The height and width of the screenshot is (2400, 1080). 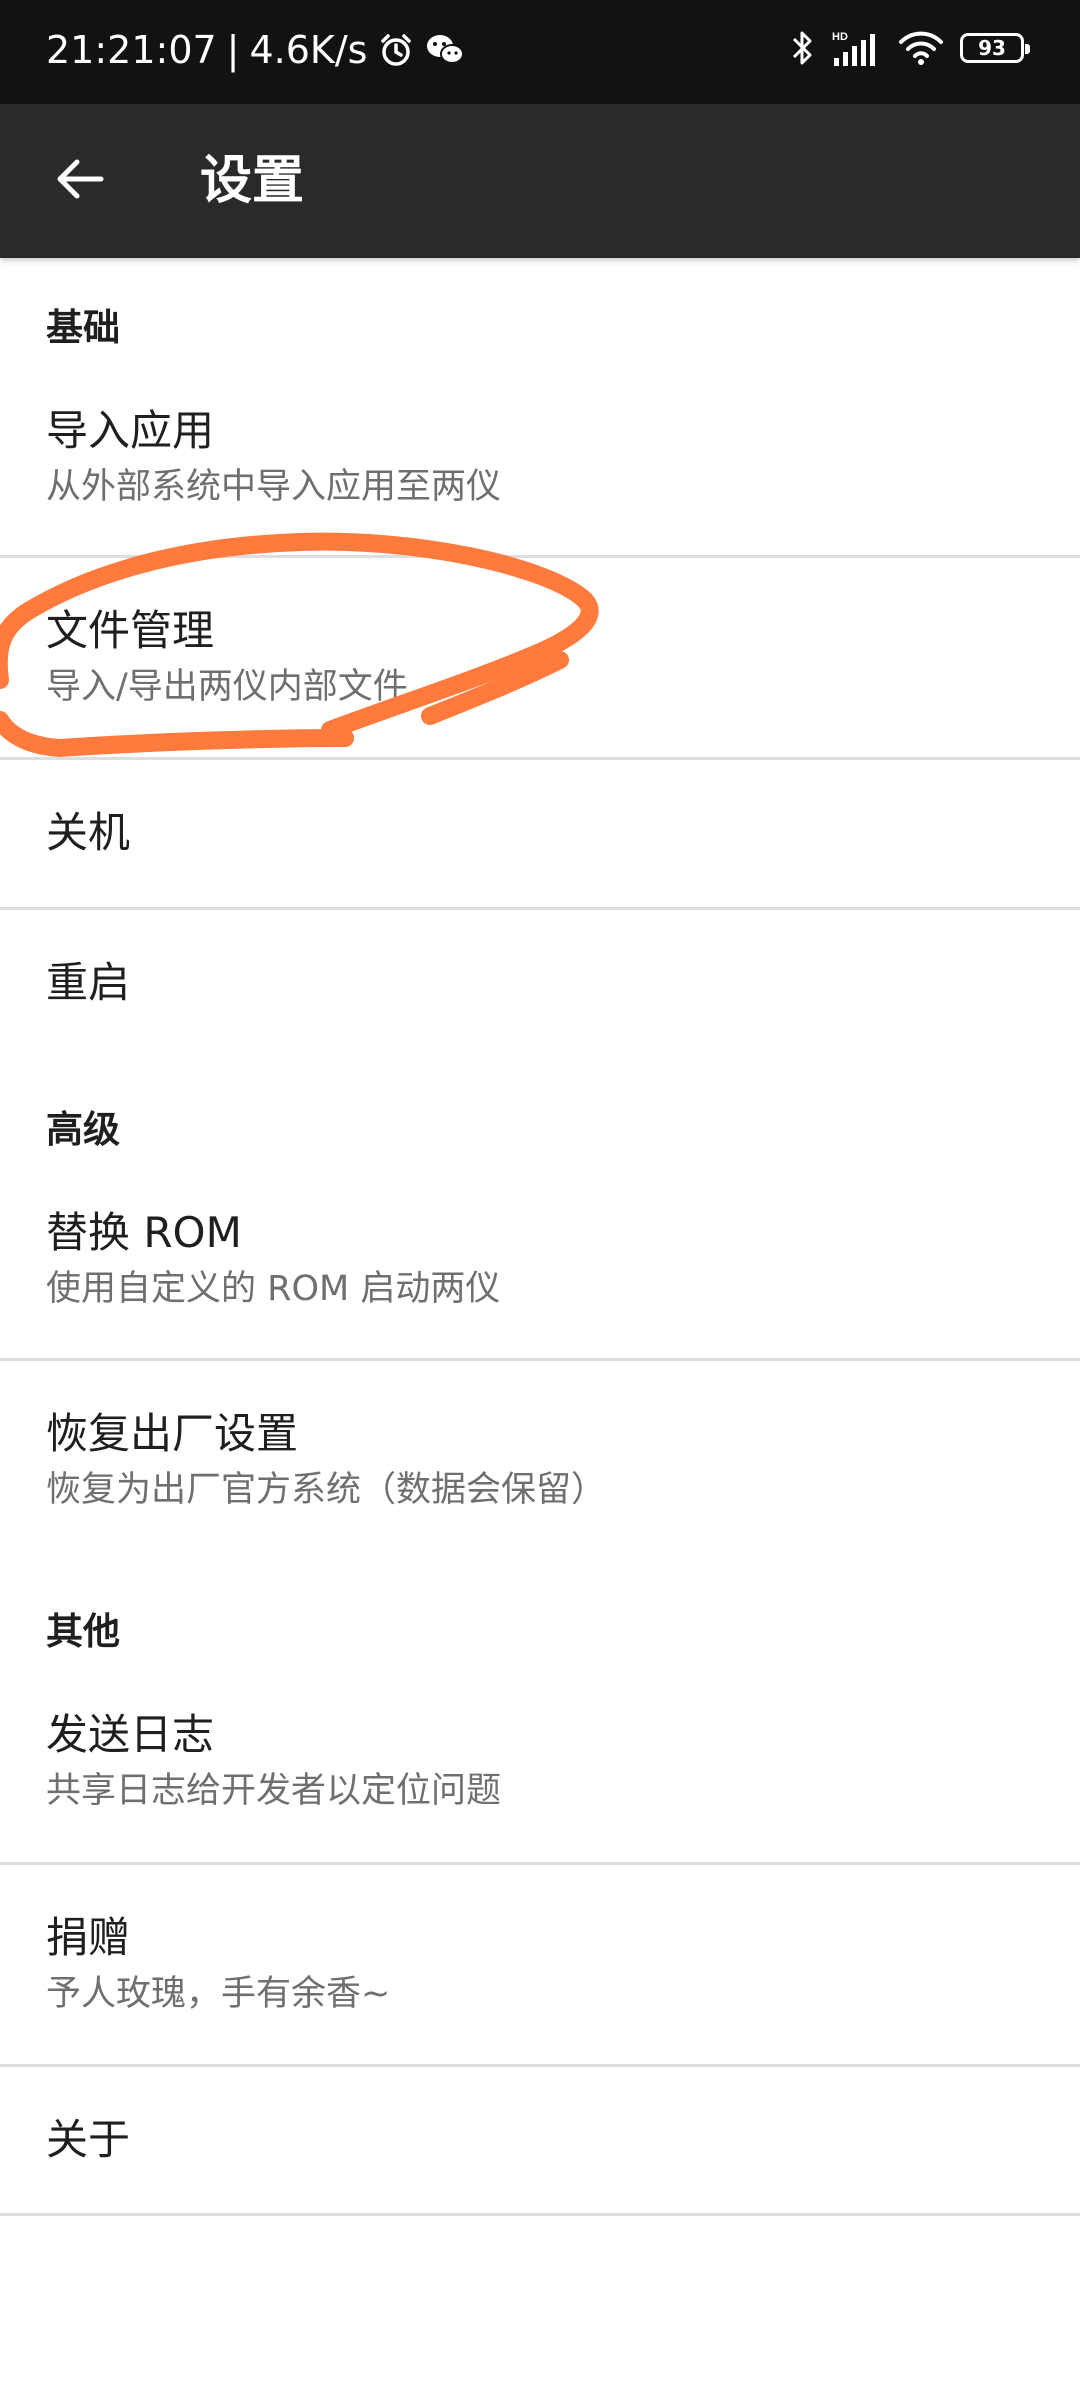 I want to click on section-header-advanced: 高级, so click(x=83, y=1129).